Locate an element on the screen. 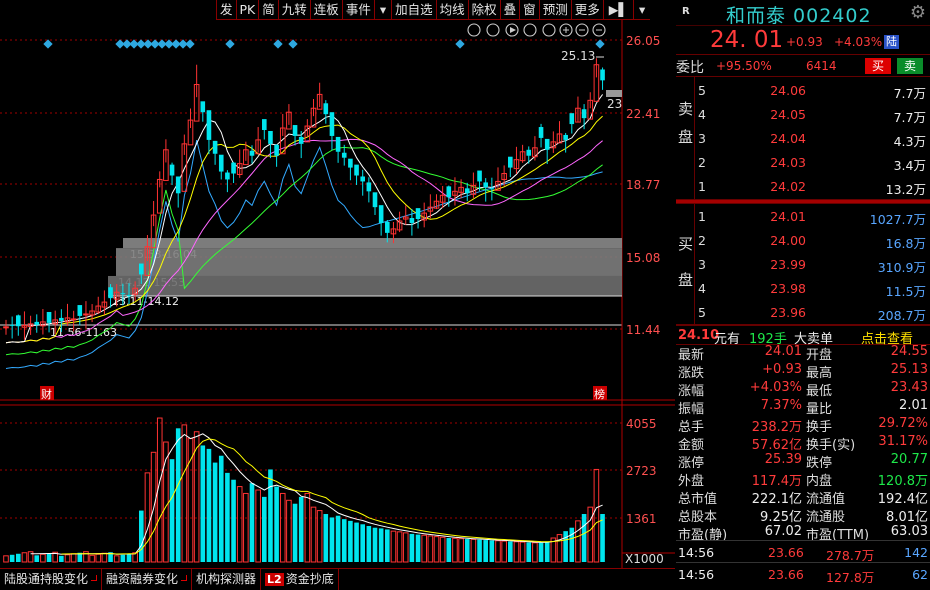  toolbar-item-9: 除权 is located at coordinates (483, 10).